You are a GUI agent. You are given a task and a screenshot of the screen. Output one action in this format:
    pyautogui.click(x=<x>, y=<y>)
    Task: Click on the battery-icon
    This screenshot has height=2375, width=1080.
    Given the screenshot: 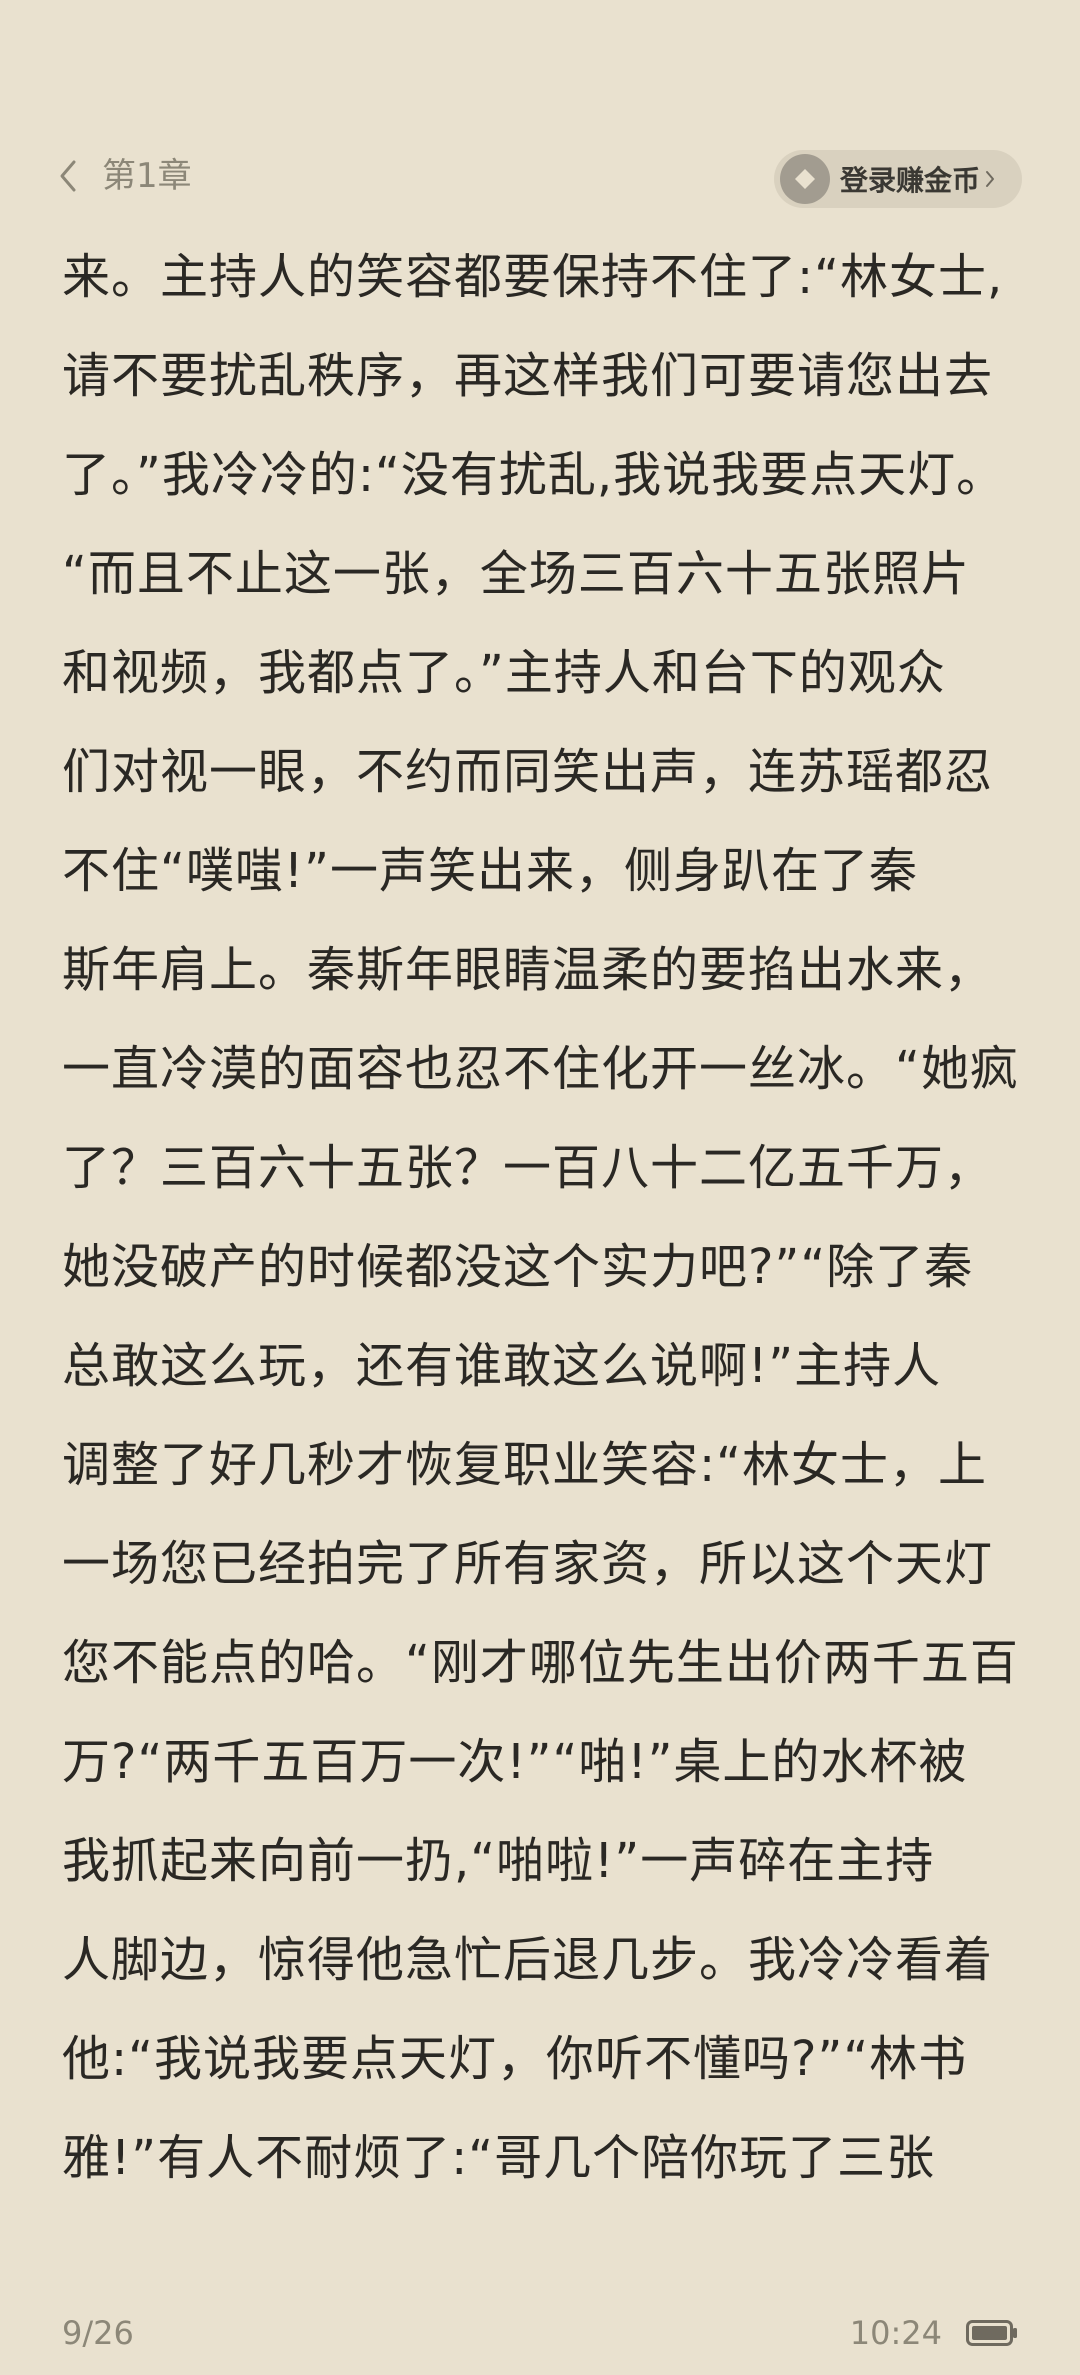 What is the action you would take?
    pyautogui.click(x=992, y=2333)
    